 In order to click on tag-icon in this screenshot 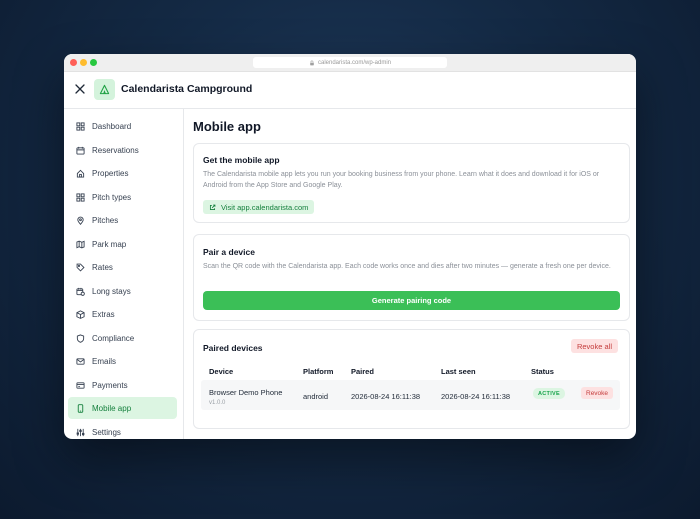, I will do `click(80, 267)`.